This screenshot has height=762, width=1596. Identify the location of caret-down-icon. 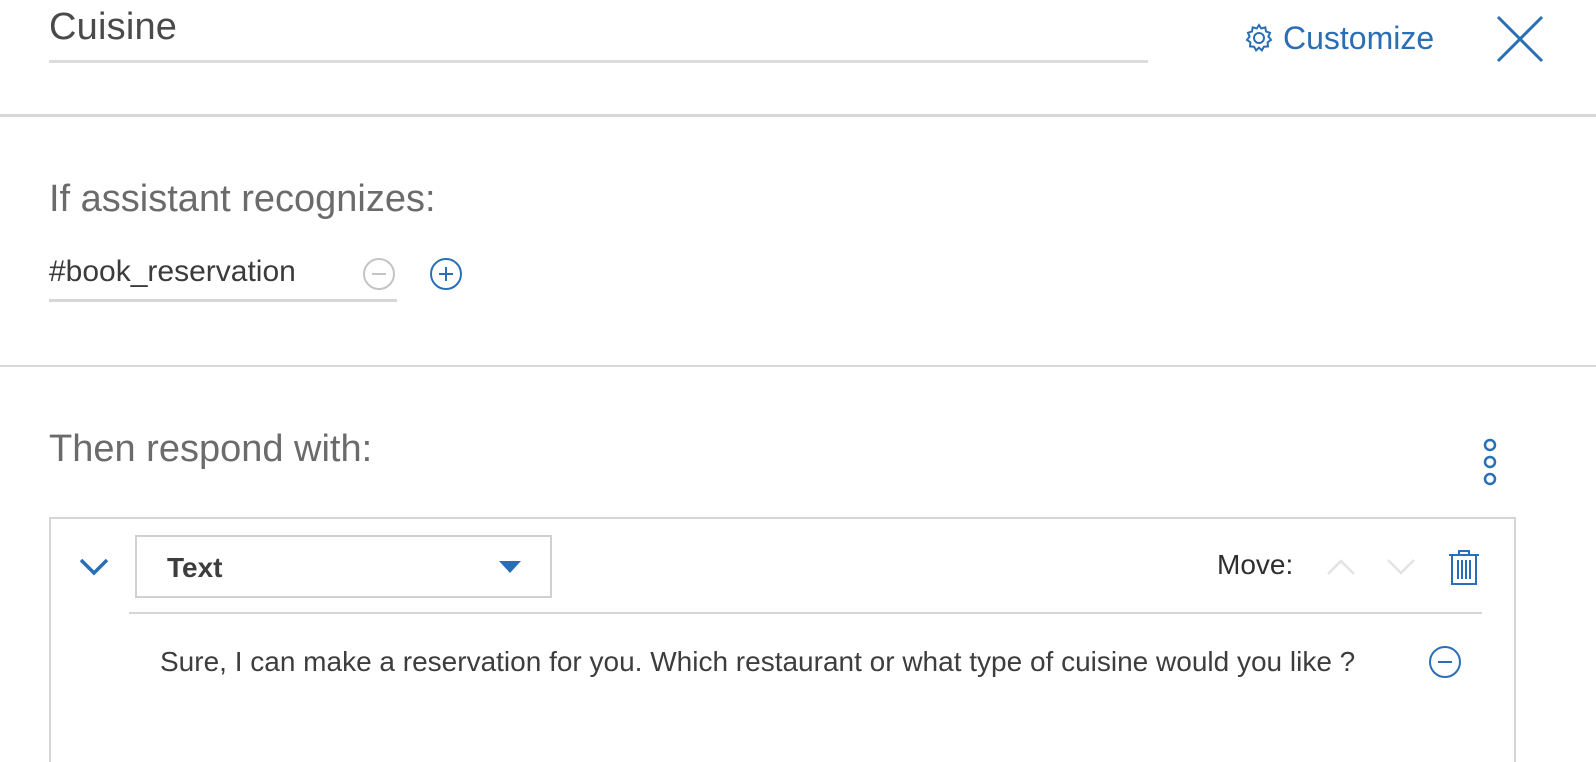
(510, 567).